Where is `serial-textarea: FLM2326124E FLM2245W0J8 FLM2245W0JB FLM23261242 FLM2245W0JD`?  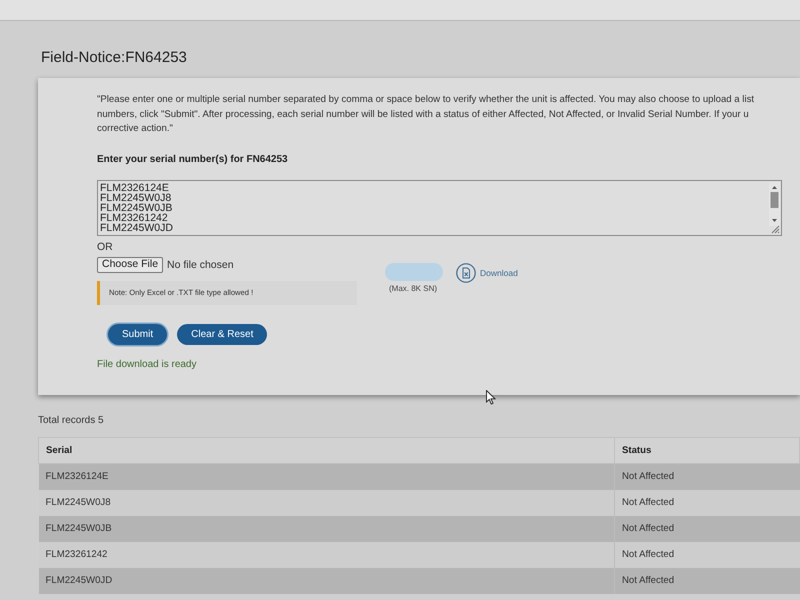 serial-textarea: FLM2326124E FLM2245W0J8 FLM2245W0JB FLM23261242 FLM2245W0JD is located at coordinates (439, 208).